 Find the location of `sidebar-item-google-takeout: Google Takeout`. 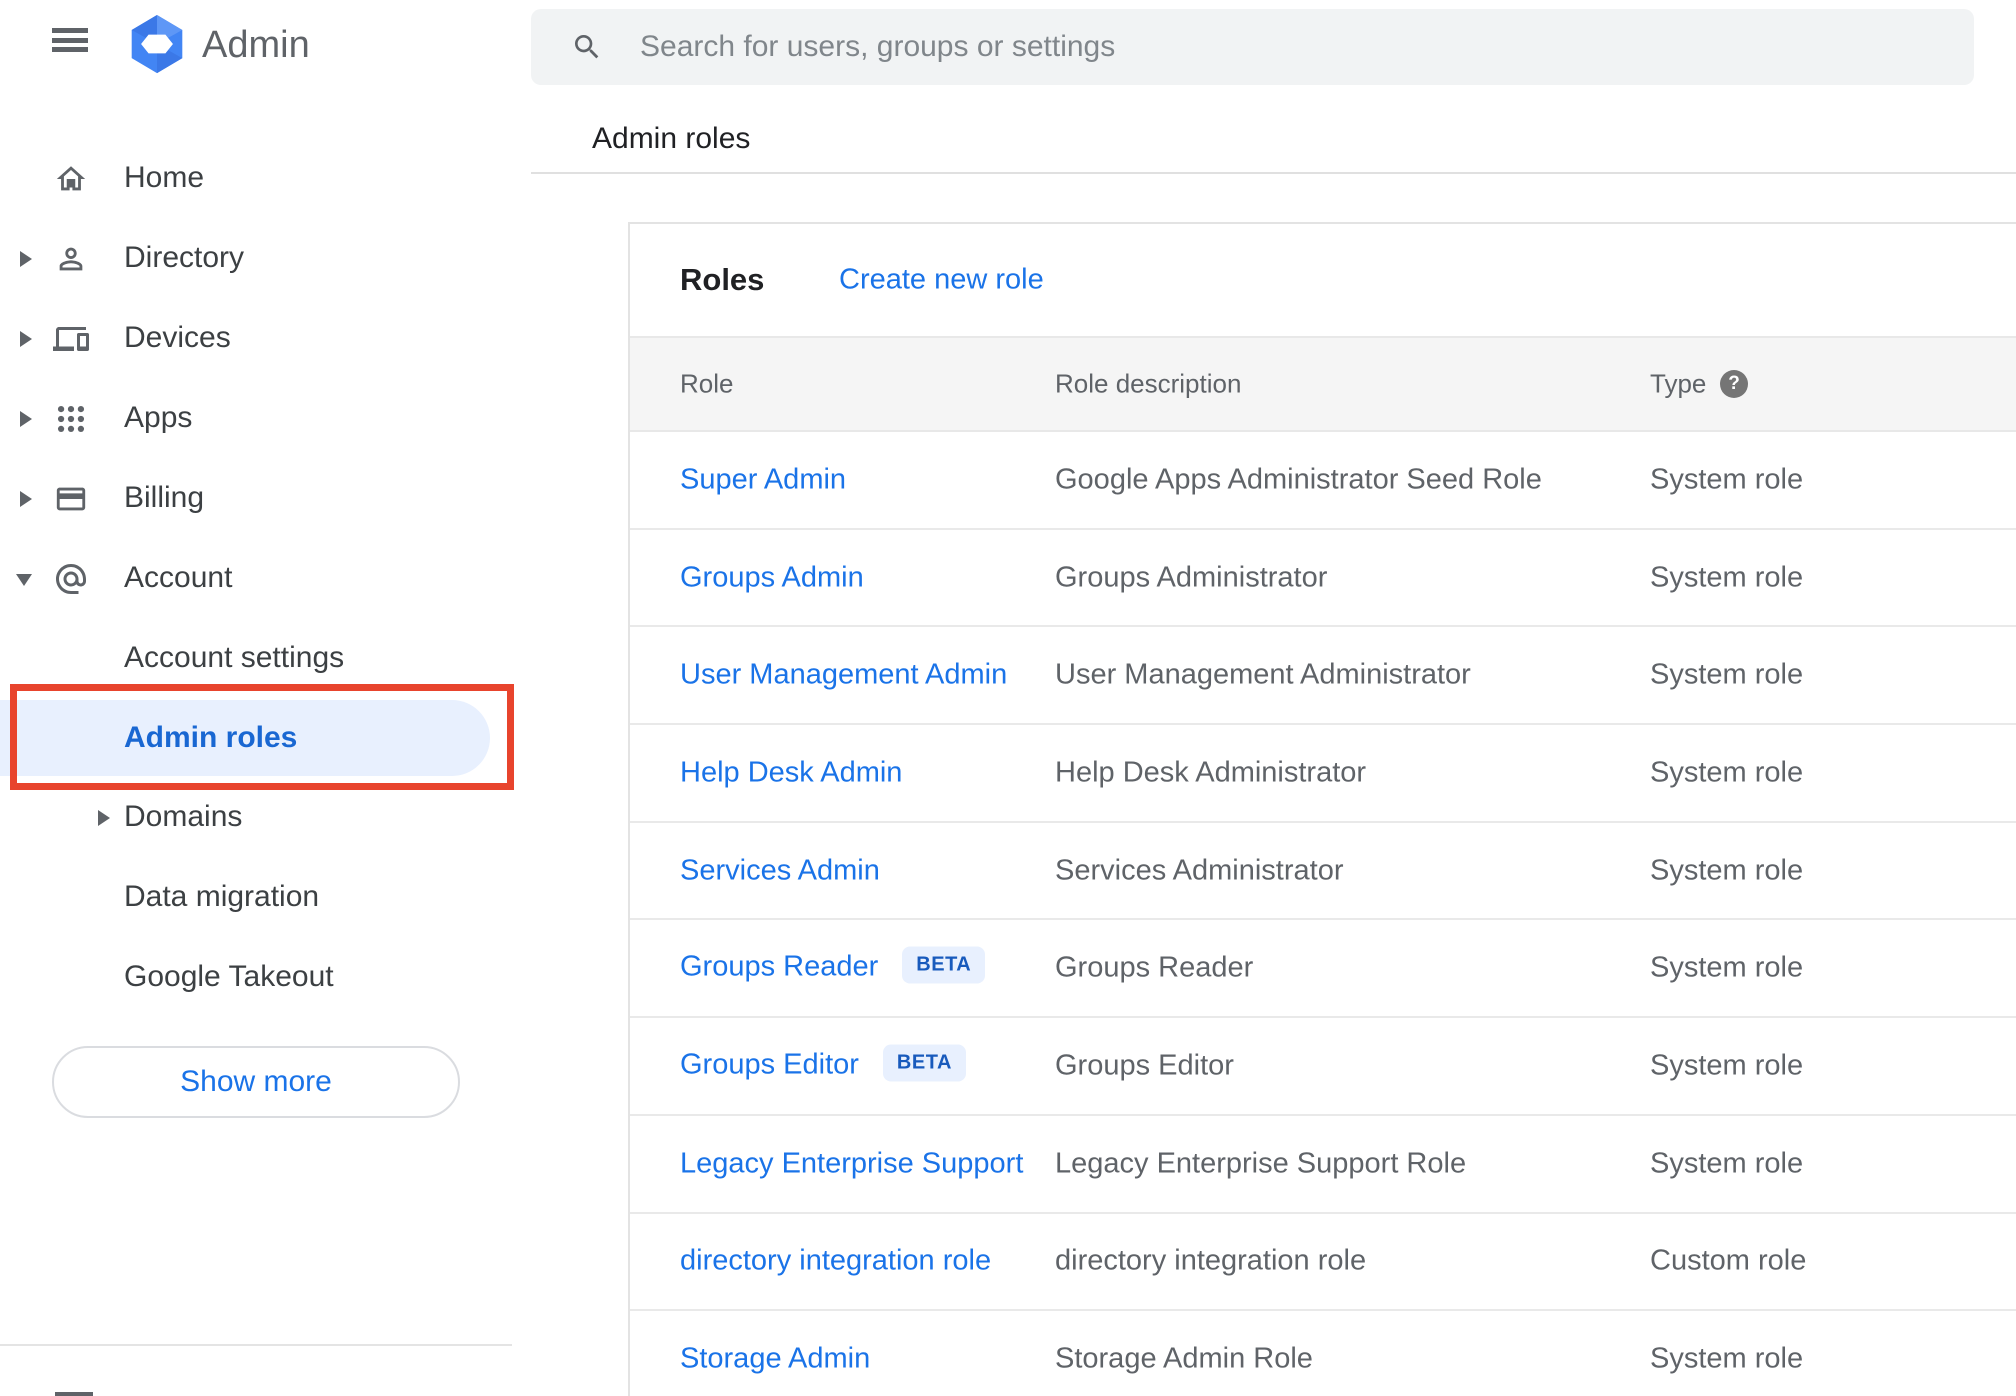

sidebar-item-google-takeout: Google Takeout is located at coordinates (256, 977).